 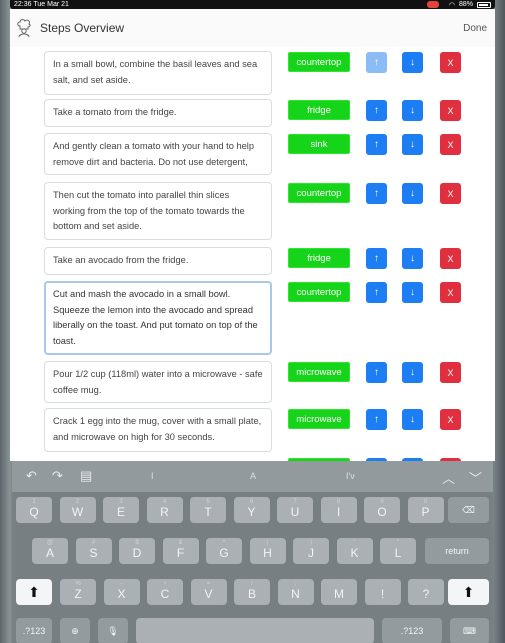 I want to click on globe-icon: ⊕, so click(x=75, y=630).